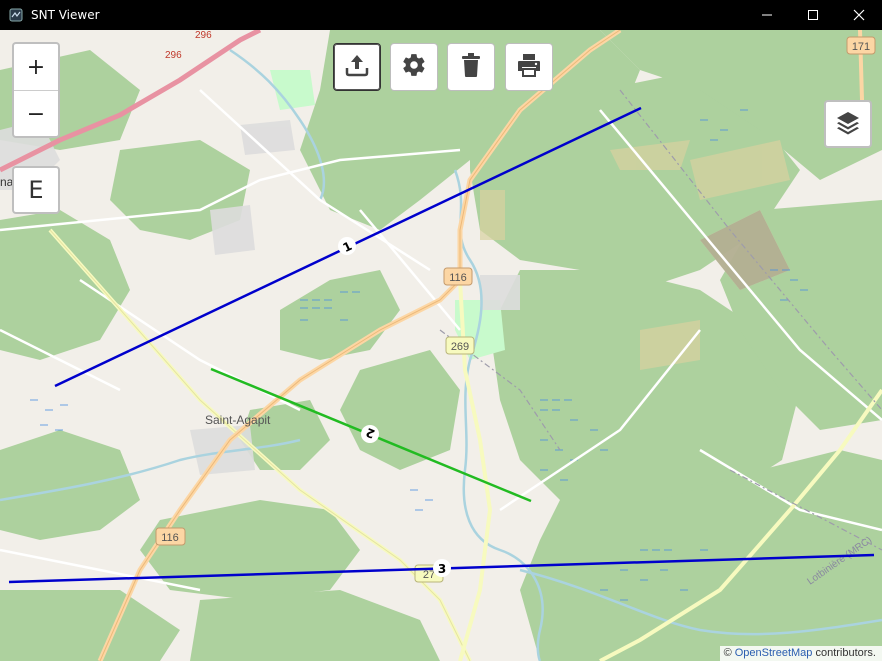 This screenshot has height=661, width=882. What do you see at coordinates (441, 15) in the screenshot?
I see `title-bar: SNT Viewer` at bounding box center [441, 15].